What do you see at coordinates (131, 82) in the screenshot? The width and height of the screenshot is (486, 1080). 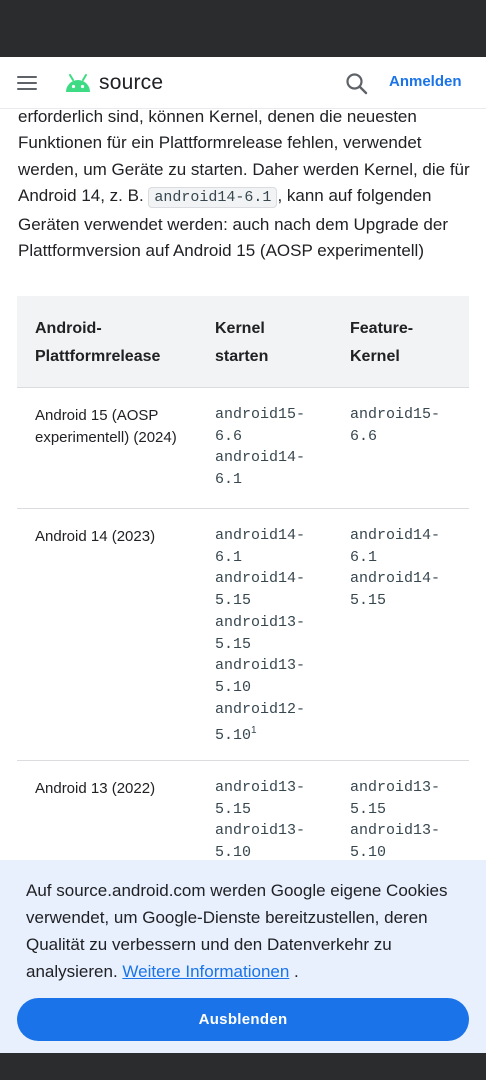 I see `logo-text: source` at bounding box center [131, 82].